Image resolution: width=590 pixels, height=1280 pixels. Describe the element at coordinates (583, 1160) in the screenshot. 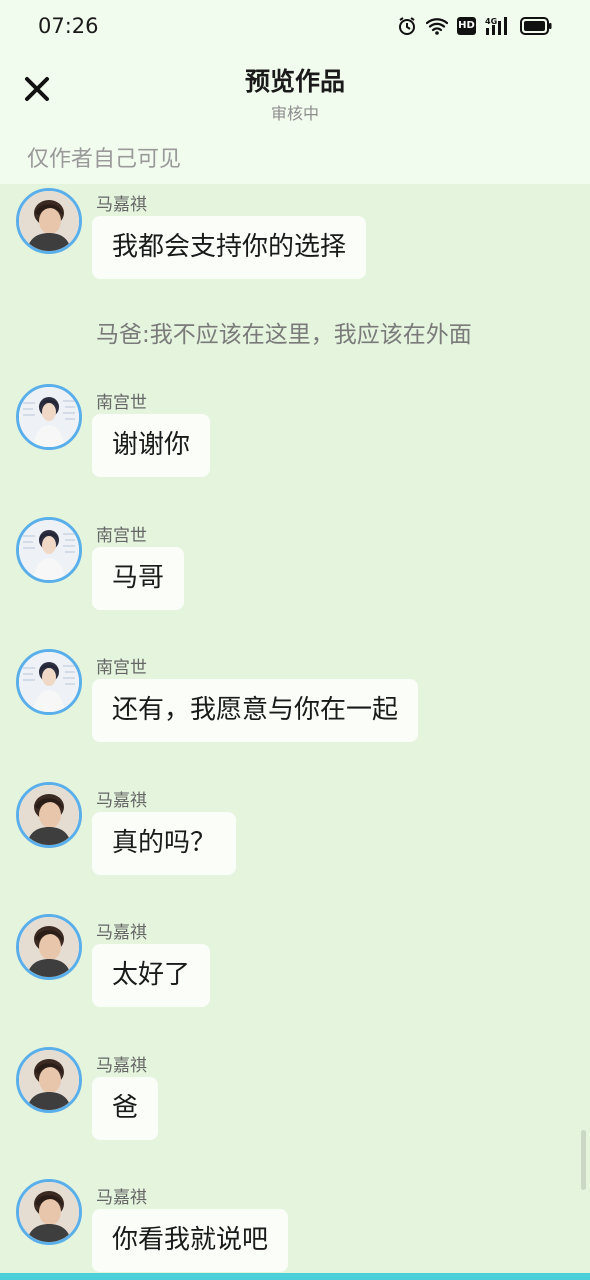

I see `scrollbar` at that location.